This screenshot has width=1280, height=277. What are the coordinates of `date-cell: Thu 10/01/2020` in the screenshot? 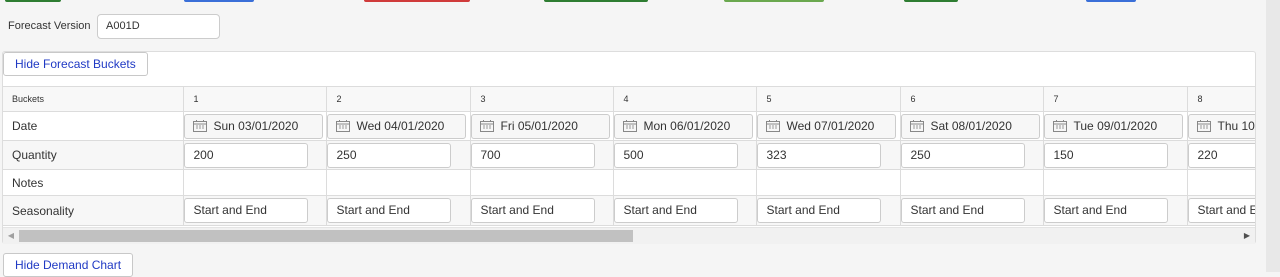 It's located at (1221, 126).